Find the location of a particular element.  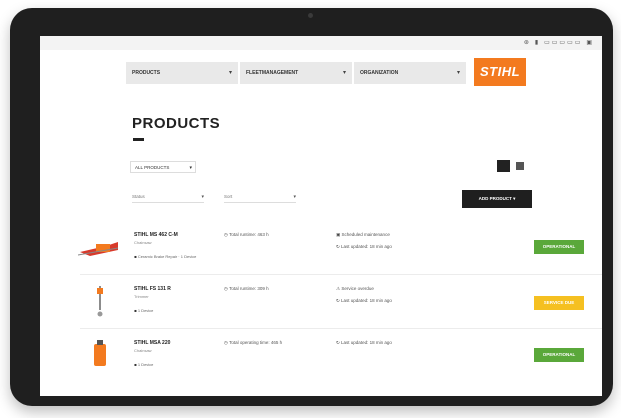

nav-item-fleetmanagement: FLEETMANAGEMENT ▾ is located at coordinates (296, 73).